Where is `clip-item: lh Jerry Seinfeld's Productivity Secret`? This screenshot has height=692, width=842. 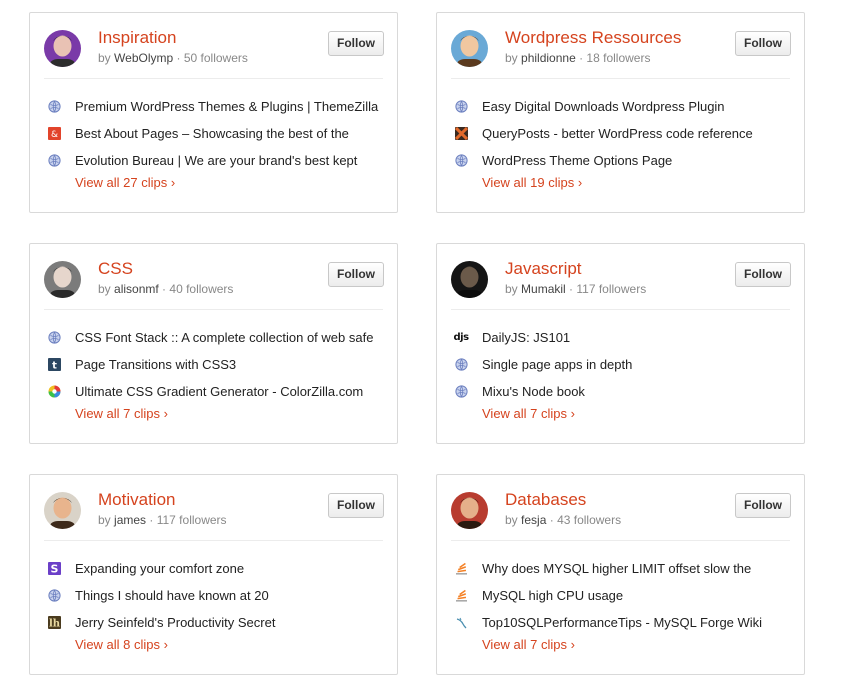
clip-item: lh Jerry Seinfeld's Productivity Secret is located at coordinates (217, 622).